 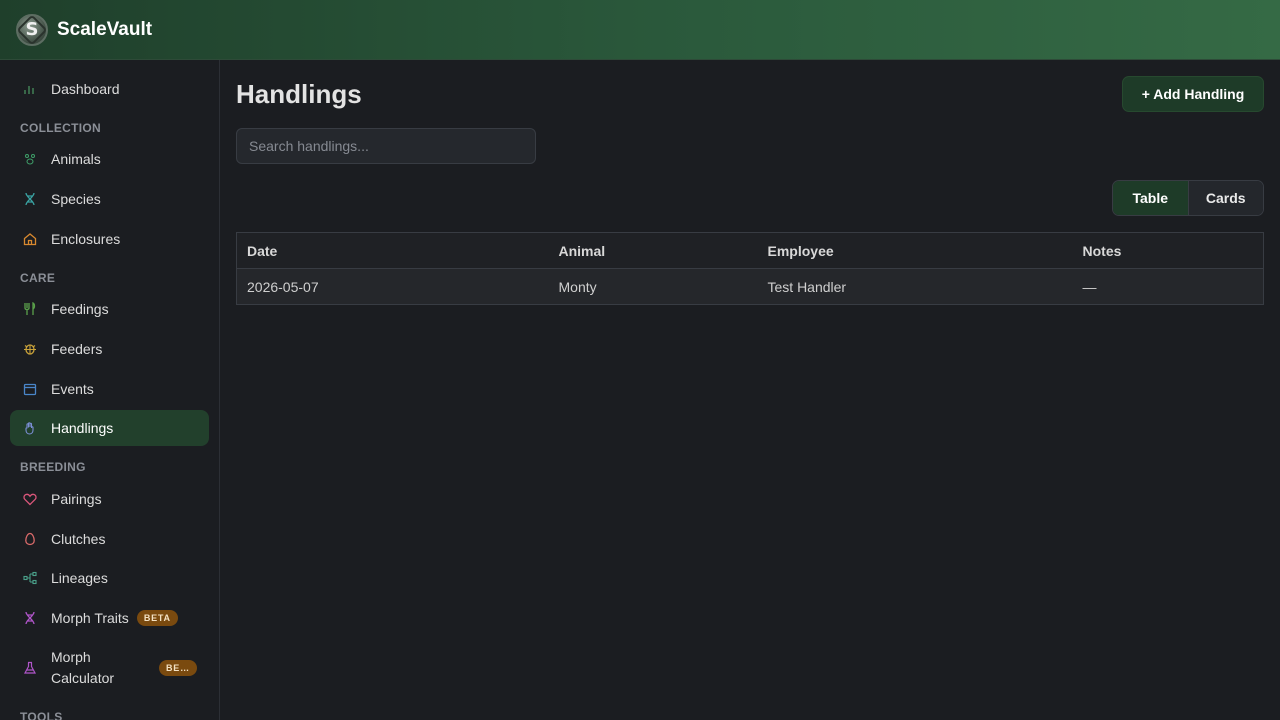 I want to click on sidebar-item-label: Morph Calculator, so click(x=82, y=668).